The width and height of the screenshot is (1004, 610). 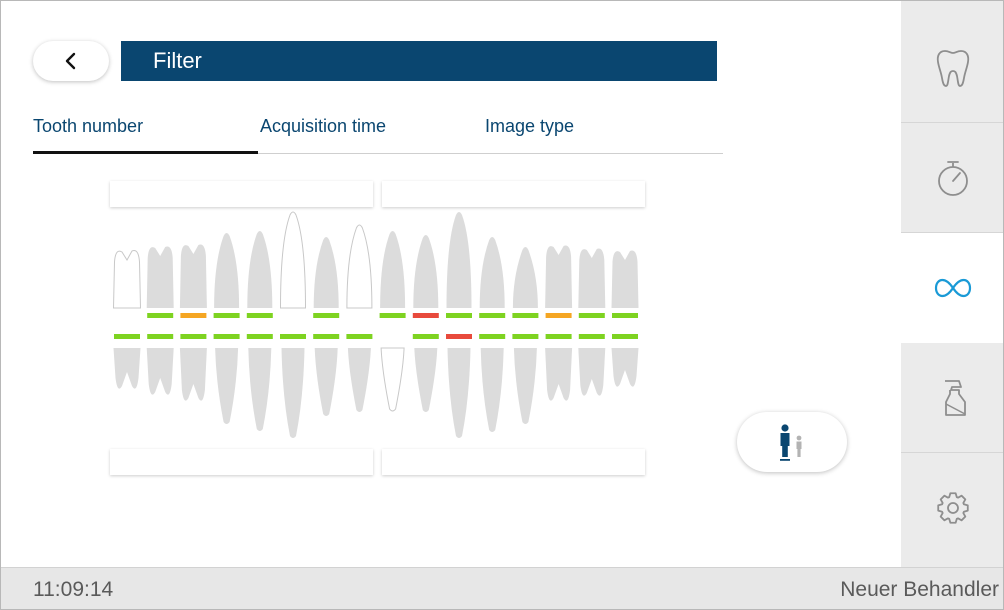 I want to click on spray-bottle-icon, so click(x=955, y=397).